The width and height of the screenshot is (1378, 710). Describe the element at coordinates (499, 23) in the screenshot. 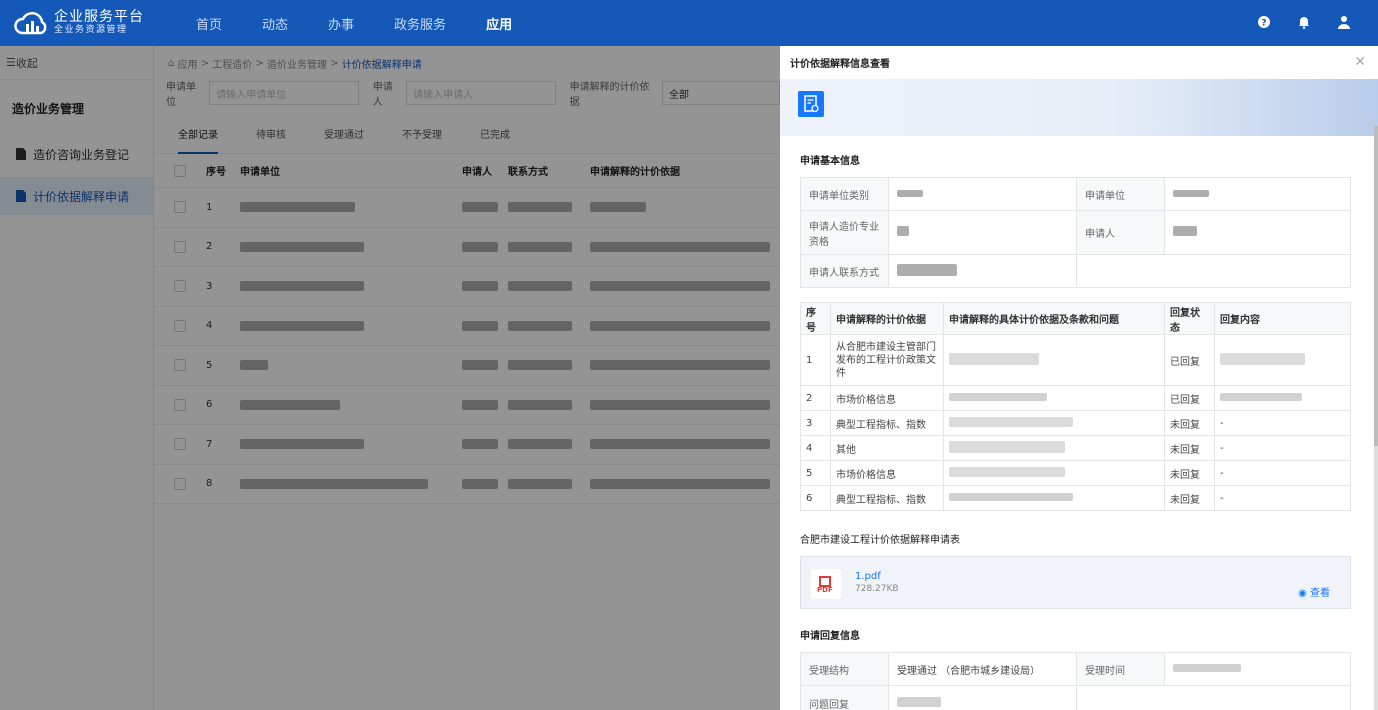

I see `nav-apps: 应用` at that location.